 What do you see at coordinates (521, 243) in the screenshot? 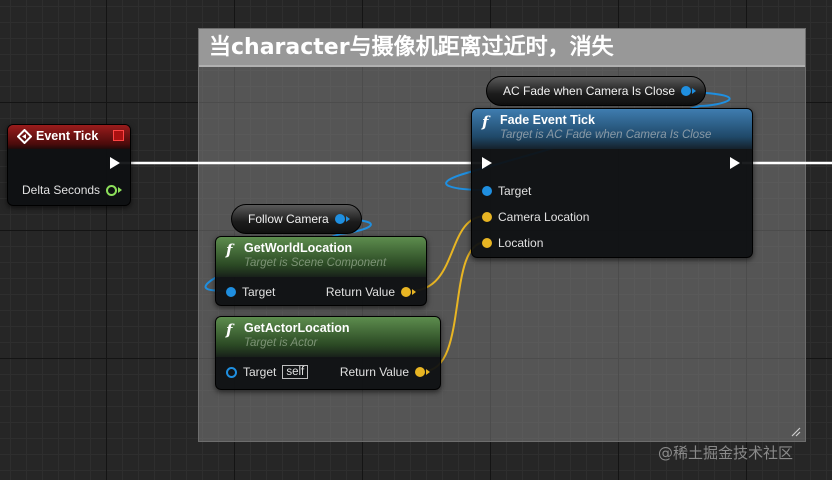
I see `fade-location-label: Location` at bounding box center [521, 243].